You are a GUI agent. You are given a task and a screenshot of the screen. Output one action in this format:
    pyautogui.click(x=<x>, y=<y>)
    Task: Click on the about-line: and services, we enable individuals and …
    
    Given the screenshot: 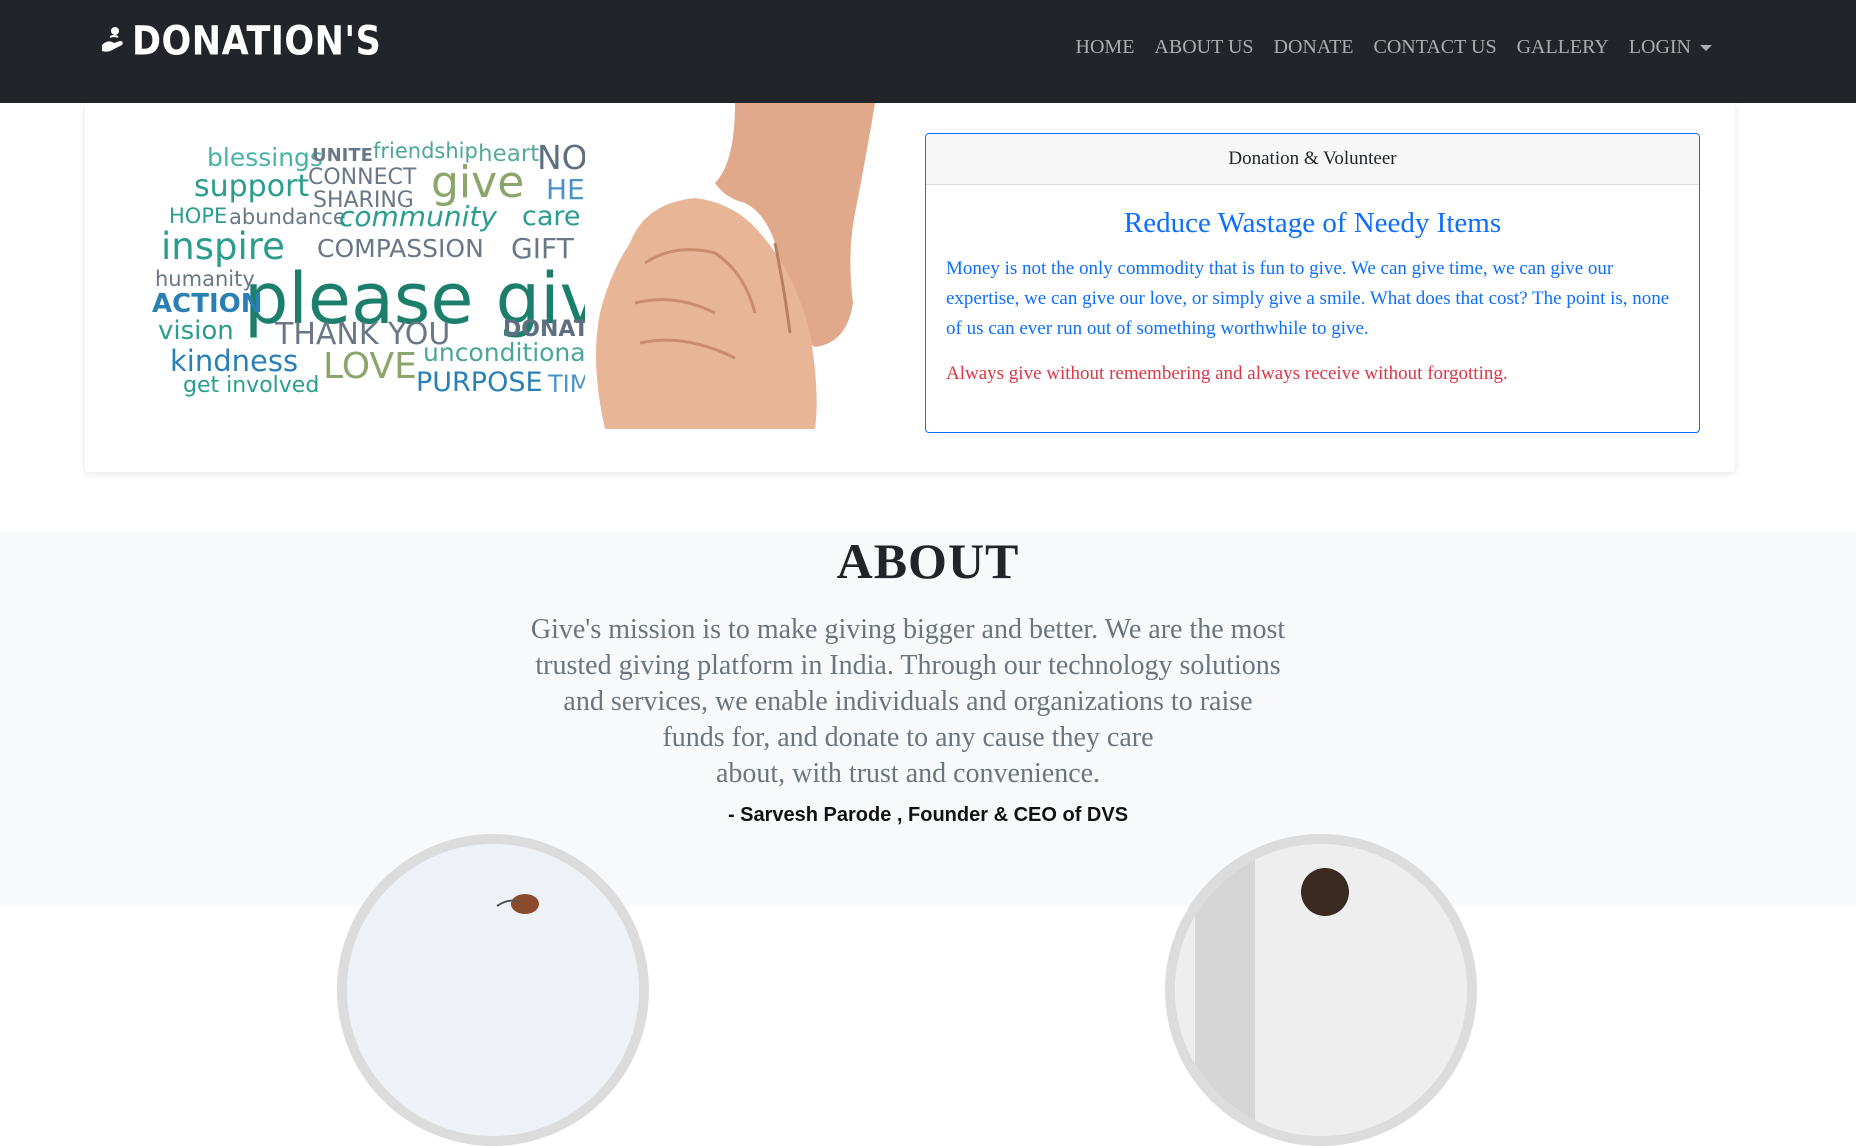 What is the action you would take?
    pyautogui.click(x=908, y=701)
    